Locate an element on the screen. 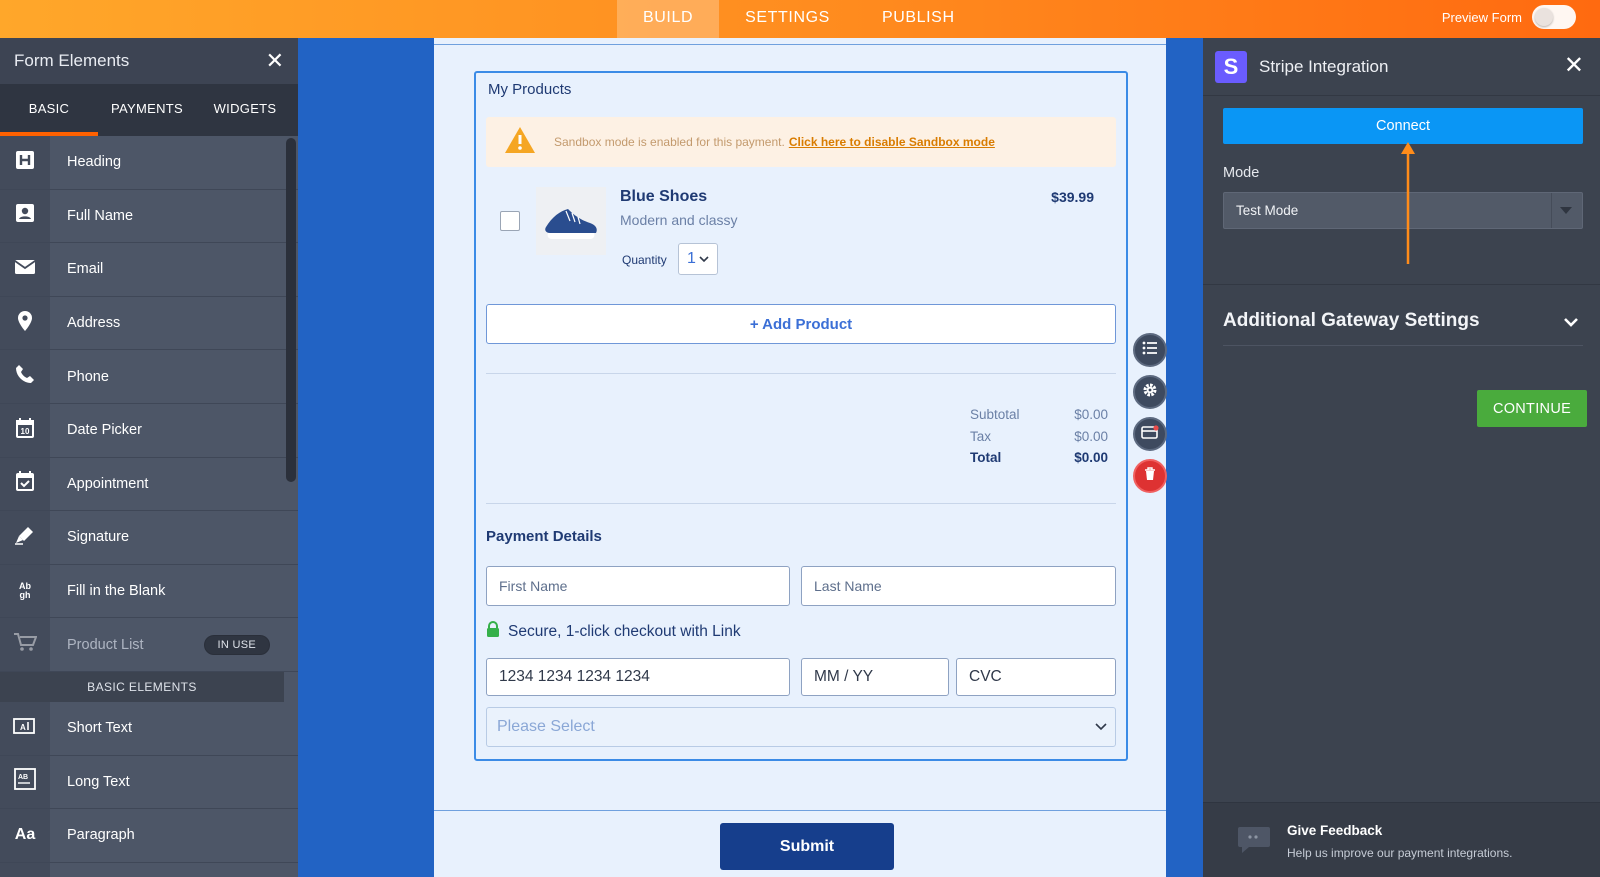 Image resolution: width=1600 pixels, height=877 pixels. scrollbar is located at coordinates (291, 310).